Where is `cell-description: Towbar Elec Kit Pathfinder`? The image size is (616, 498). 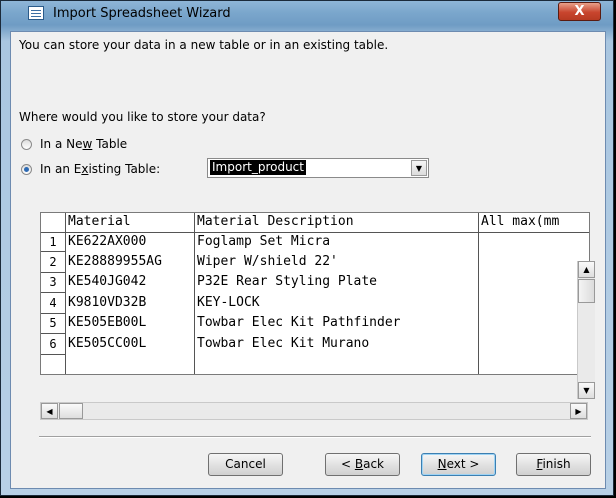
cell-description: Towbar Elec Kit Pathfinder is located at coordinates (299, 322).